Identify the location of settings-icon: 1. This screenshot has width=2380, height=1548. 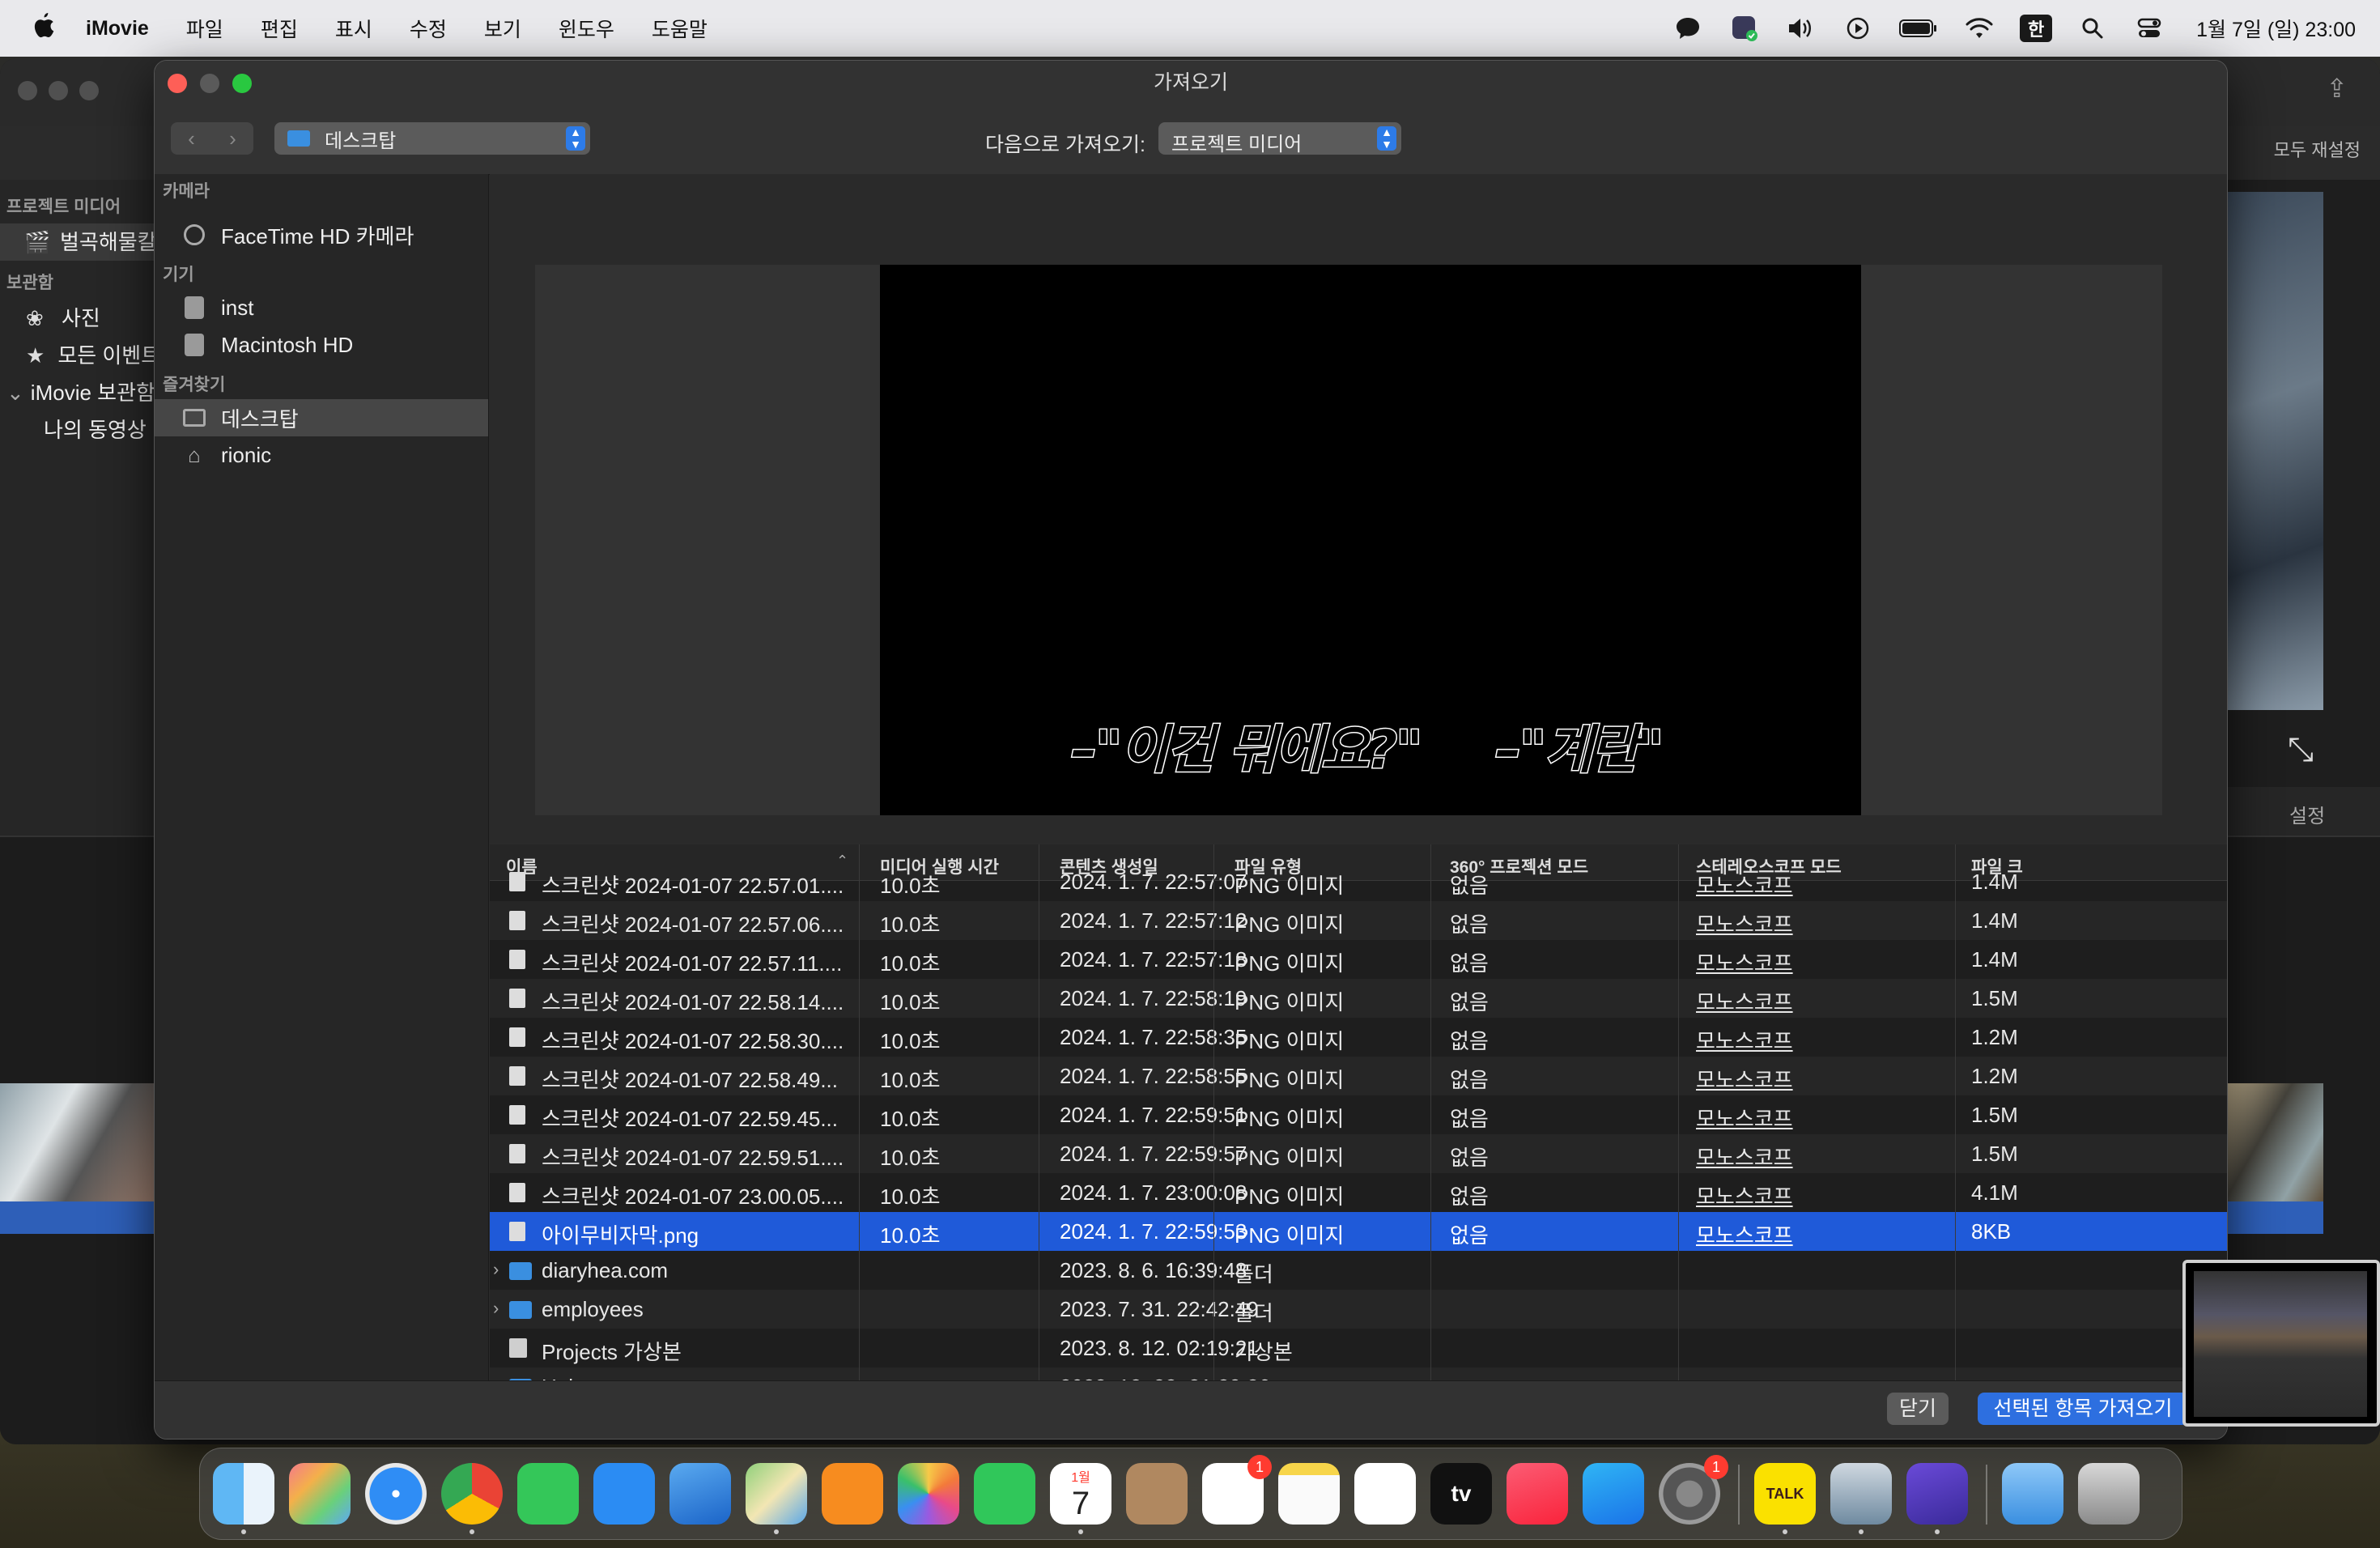
(1693, 1490).